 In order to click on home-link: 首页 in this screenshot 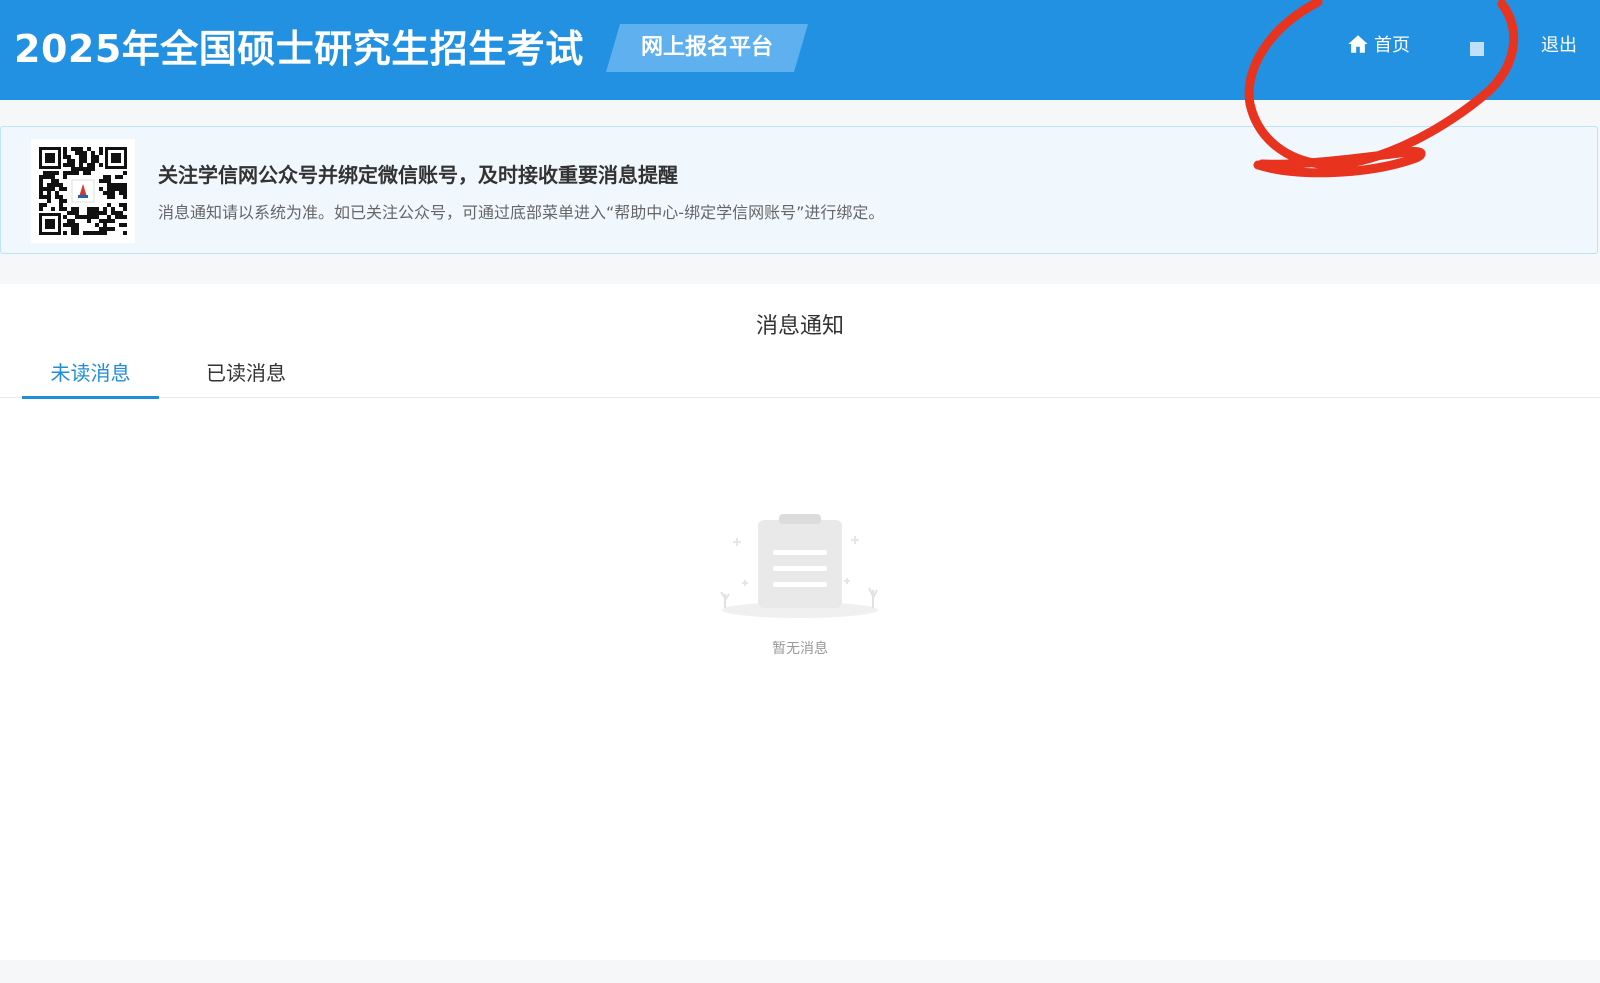, I will do `click(1378, 44)`.